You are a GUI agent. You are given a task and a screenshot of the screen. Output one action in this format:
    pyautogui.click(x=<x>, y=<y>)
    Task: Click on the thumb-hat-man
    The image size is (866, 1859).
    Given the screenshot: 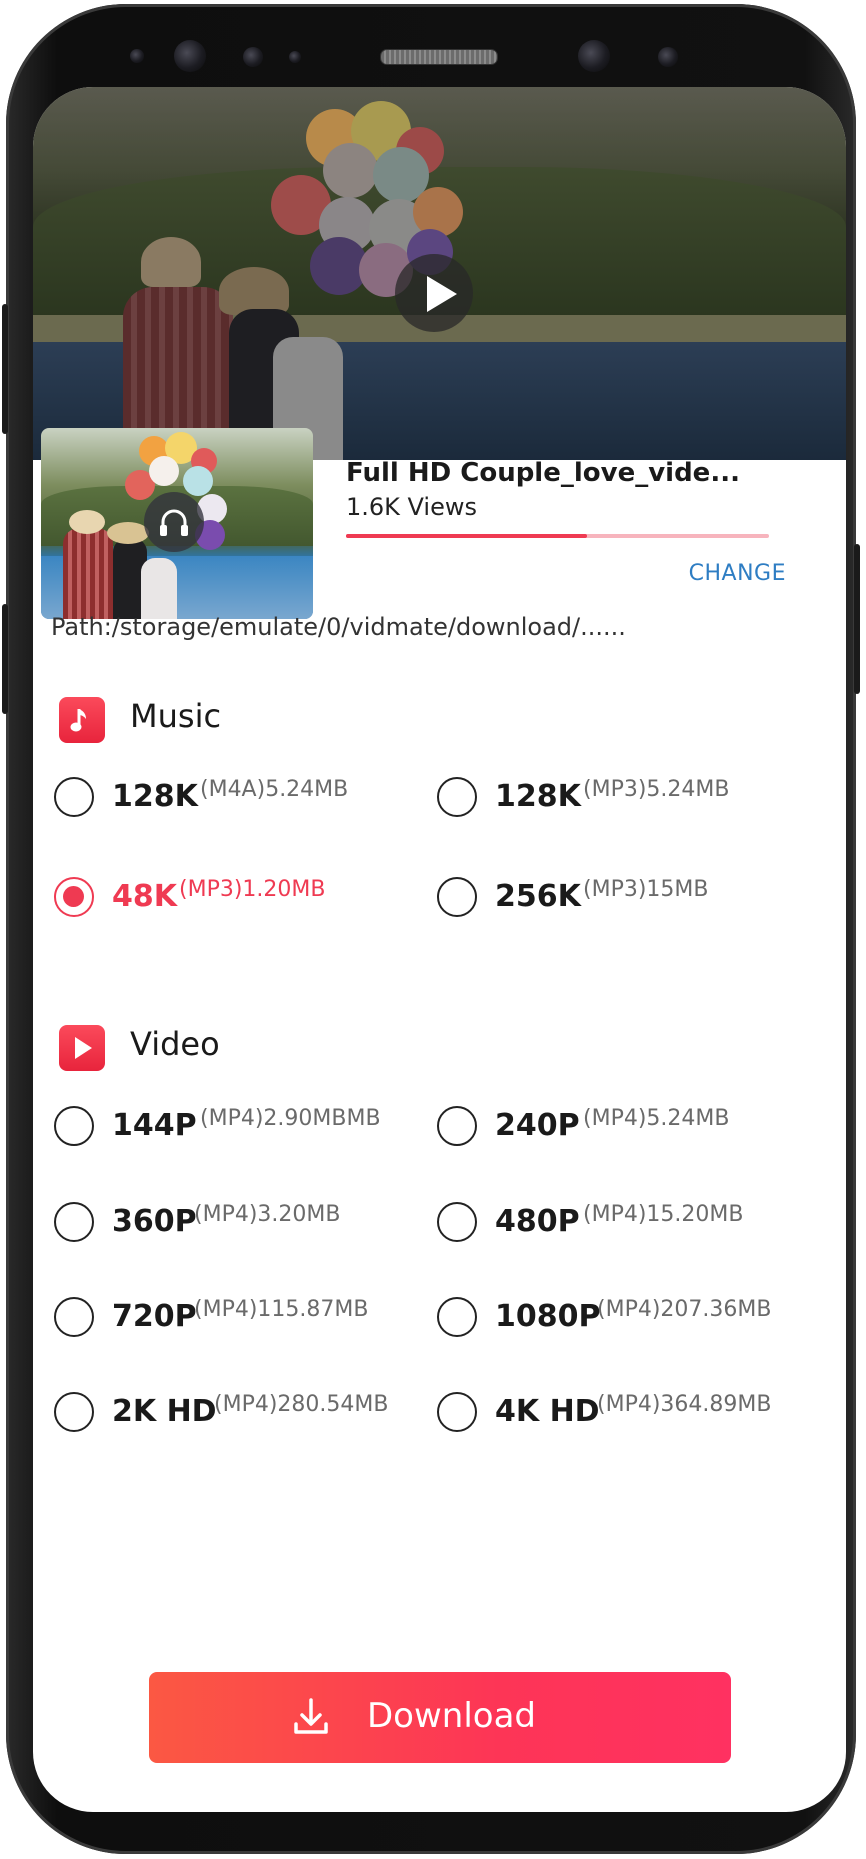 What is the action you would take?
    pyautogui.click(x=87, y=522)
    